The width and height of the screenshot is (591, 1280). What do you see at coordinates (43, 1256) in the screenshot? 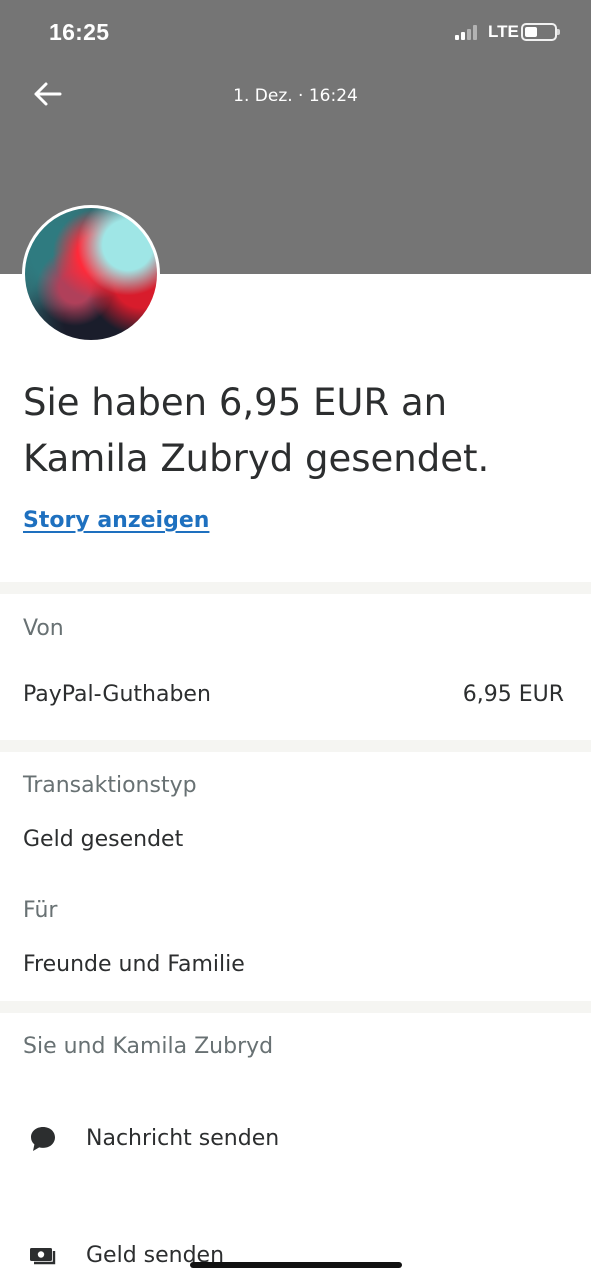
I see `money-icon` at bounding box center [43, 1256].